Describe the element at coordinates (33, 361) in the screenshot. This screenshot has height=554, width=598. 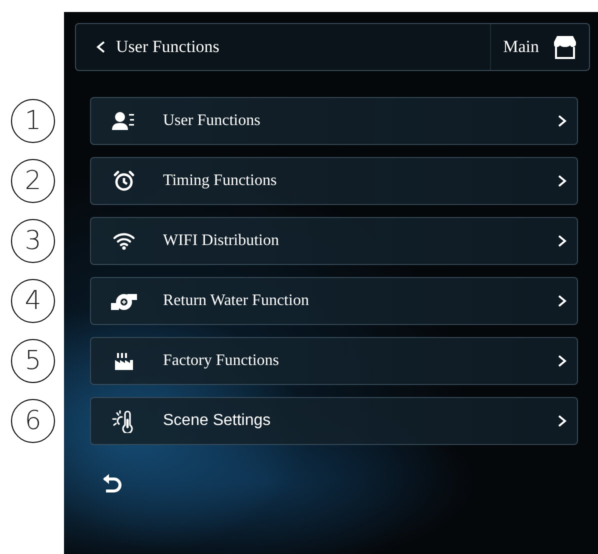
I see `number-marker: 5` at that location.